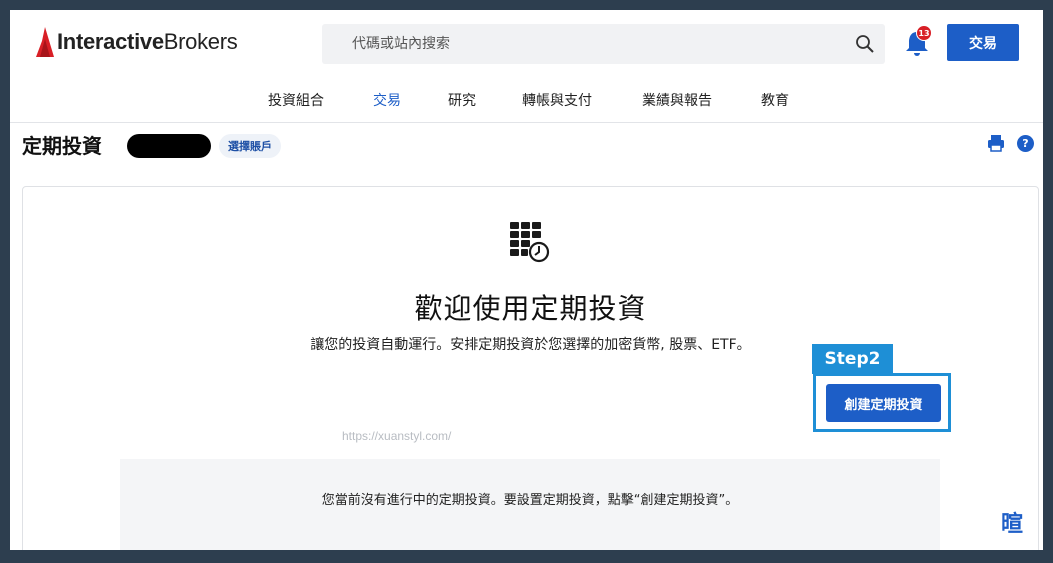 This screenshot has width=1053, height=563. What do you see at coordinates (1025, 143) in the screenshot?
I see `help-icon: ?` at bounding box center [1025, 143].